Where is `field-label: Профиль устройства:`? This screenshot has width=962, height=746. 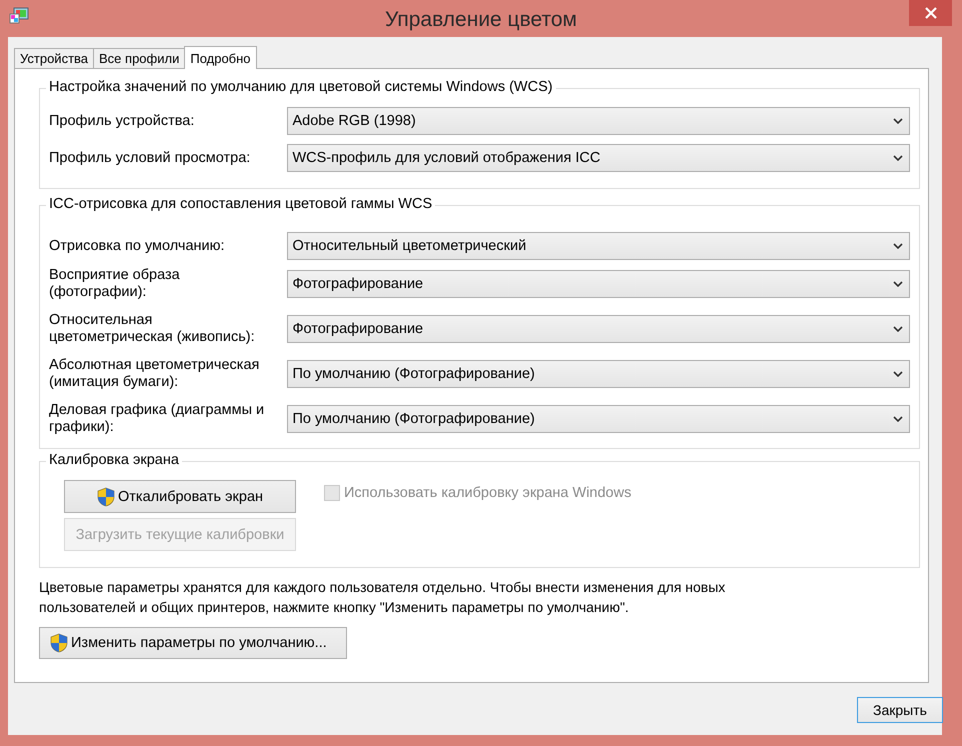
field-label: Профиль устройства: is located at coordinates (122, 121).